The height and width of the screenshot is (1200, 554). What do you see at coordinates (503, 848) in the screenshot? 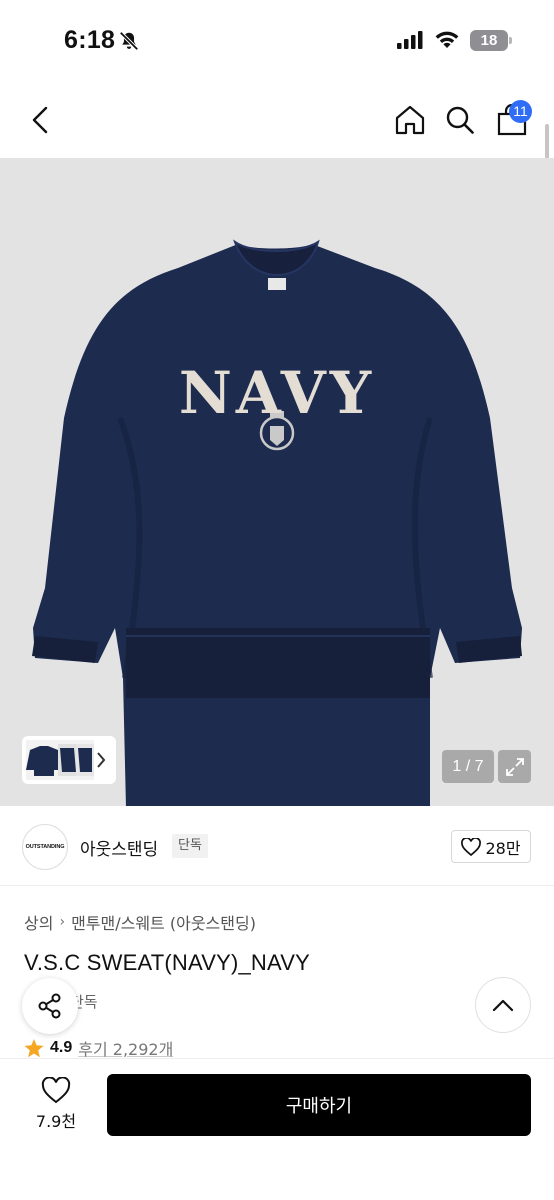
I see `brand-like-count: 28만` at bounding box center [503, 848].